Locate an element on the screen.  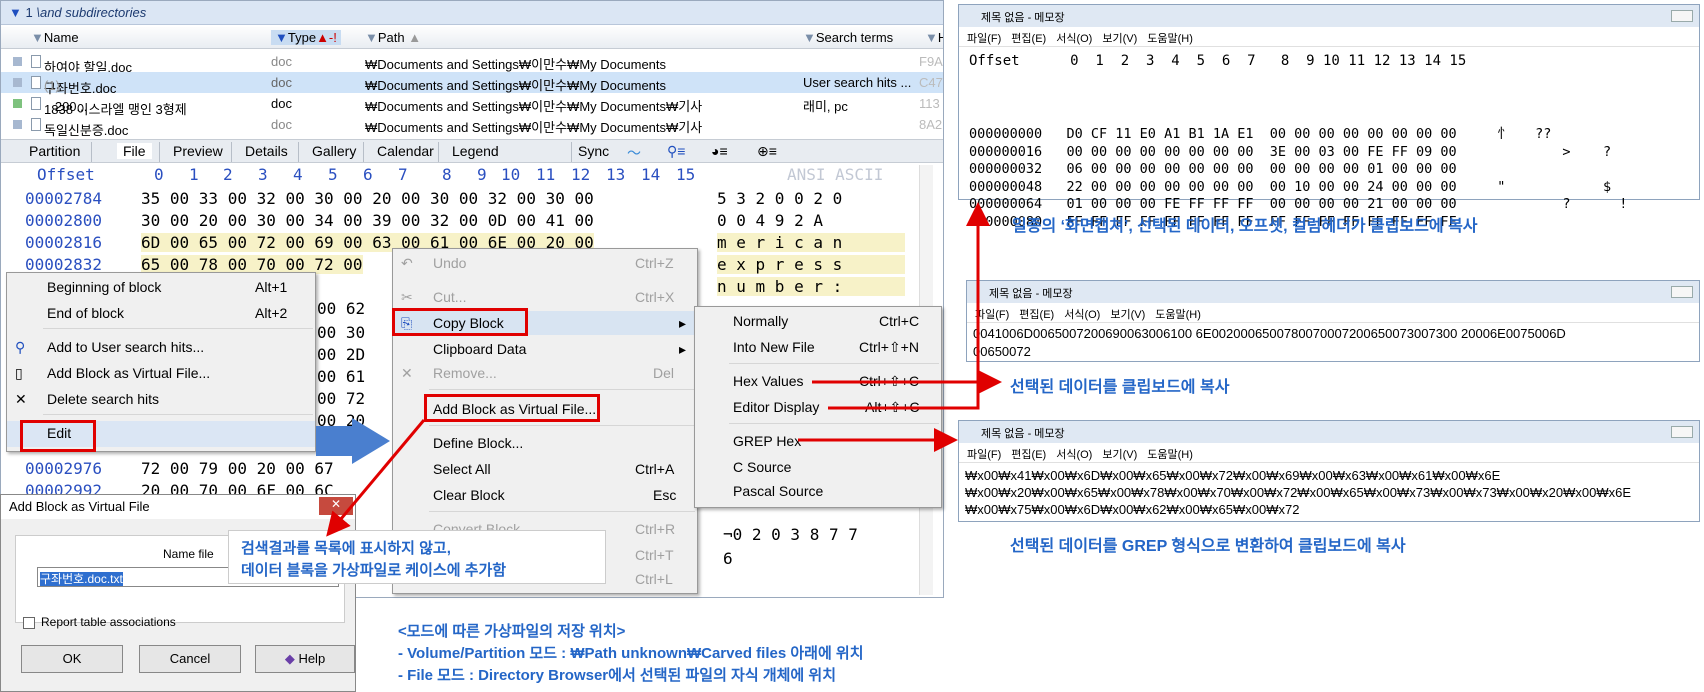
arrow-add-virtual-file is located at coordinates (376, 478).